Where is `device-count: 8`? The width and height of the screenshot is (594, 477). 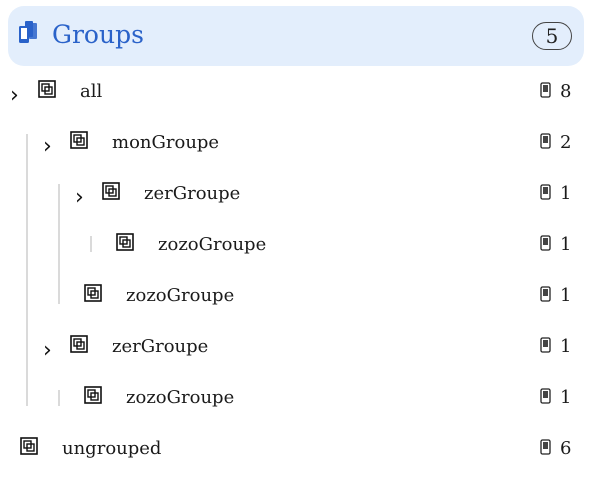 device-count: 8 is located at coordinates (566, 91).